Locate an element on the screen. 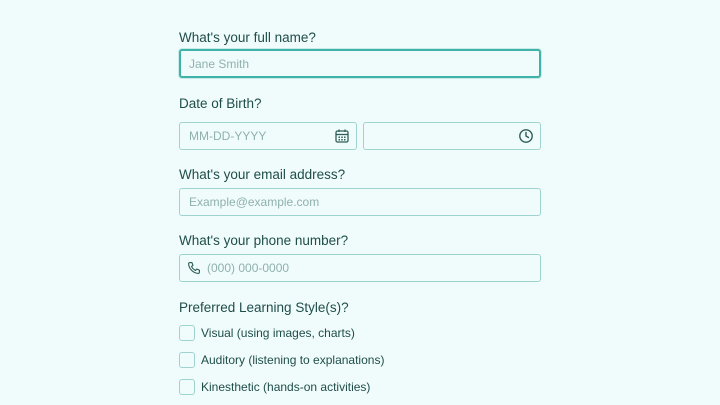 The image size is (720, 405). phone-icon is located at coordinates (194, 268).